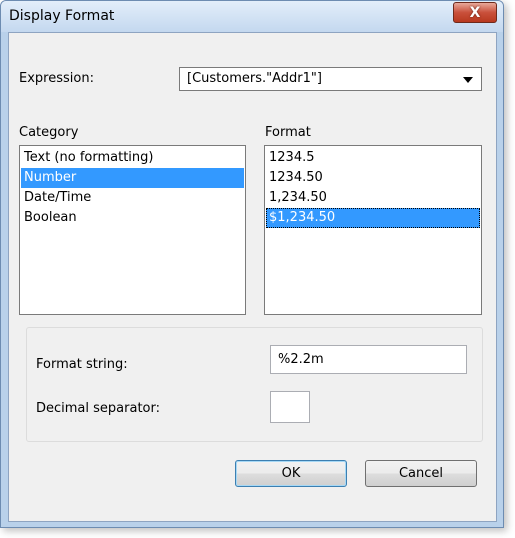 Image resolution: width=515 pixels, height=538 pixels. Describe the element at coordinates (373, 198) in the screenshot. I see `format-item-3: 1,234.50` at that location.